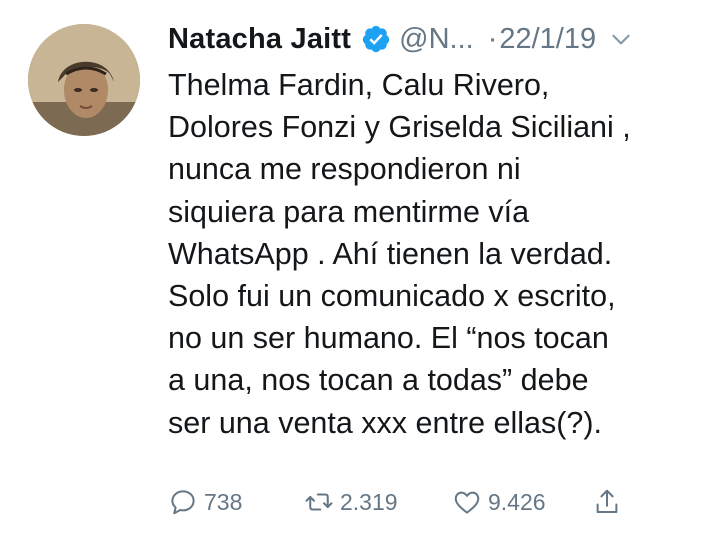 This screenshot has width=720, height=544. I want to click on author-name: Natacha Jaitt, so click(259, 39).